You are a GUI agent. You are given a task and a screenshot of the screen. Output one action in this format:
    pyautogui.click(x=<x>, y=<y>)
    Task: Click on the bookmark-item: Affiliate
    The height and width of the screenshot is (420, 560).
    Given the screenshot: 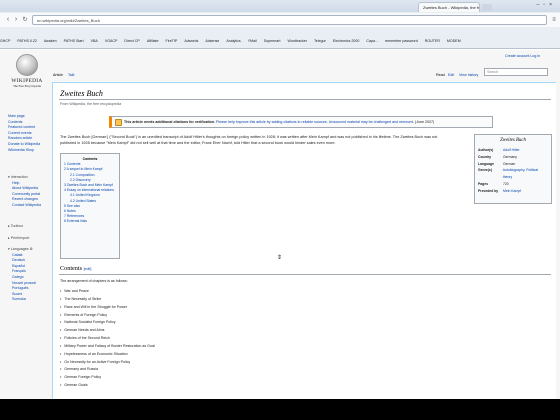 What is the action you would take?
    pyautogui.click(x=153, y=41)
    